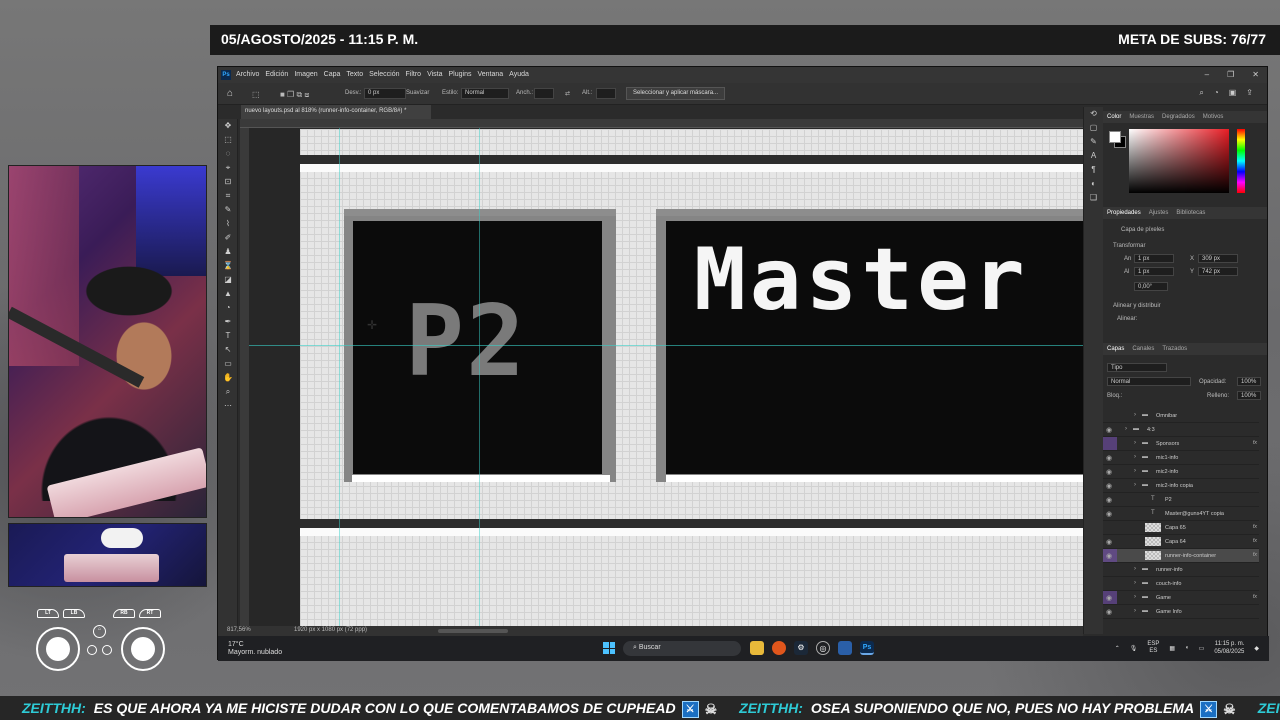 The image size is (1280, 720). I want to click on history-brush-tool-icon: ⌛, so click(228, 266).